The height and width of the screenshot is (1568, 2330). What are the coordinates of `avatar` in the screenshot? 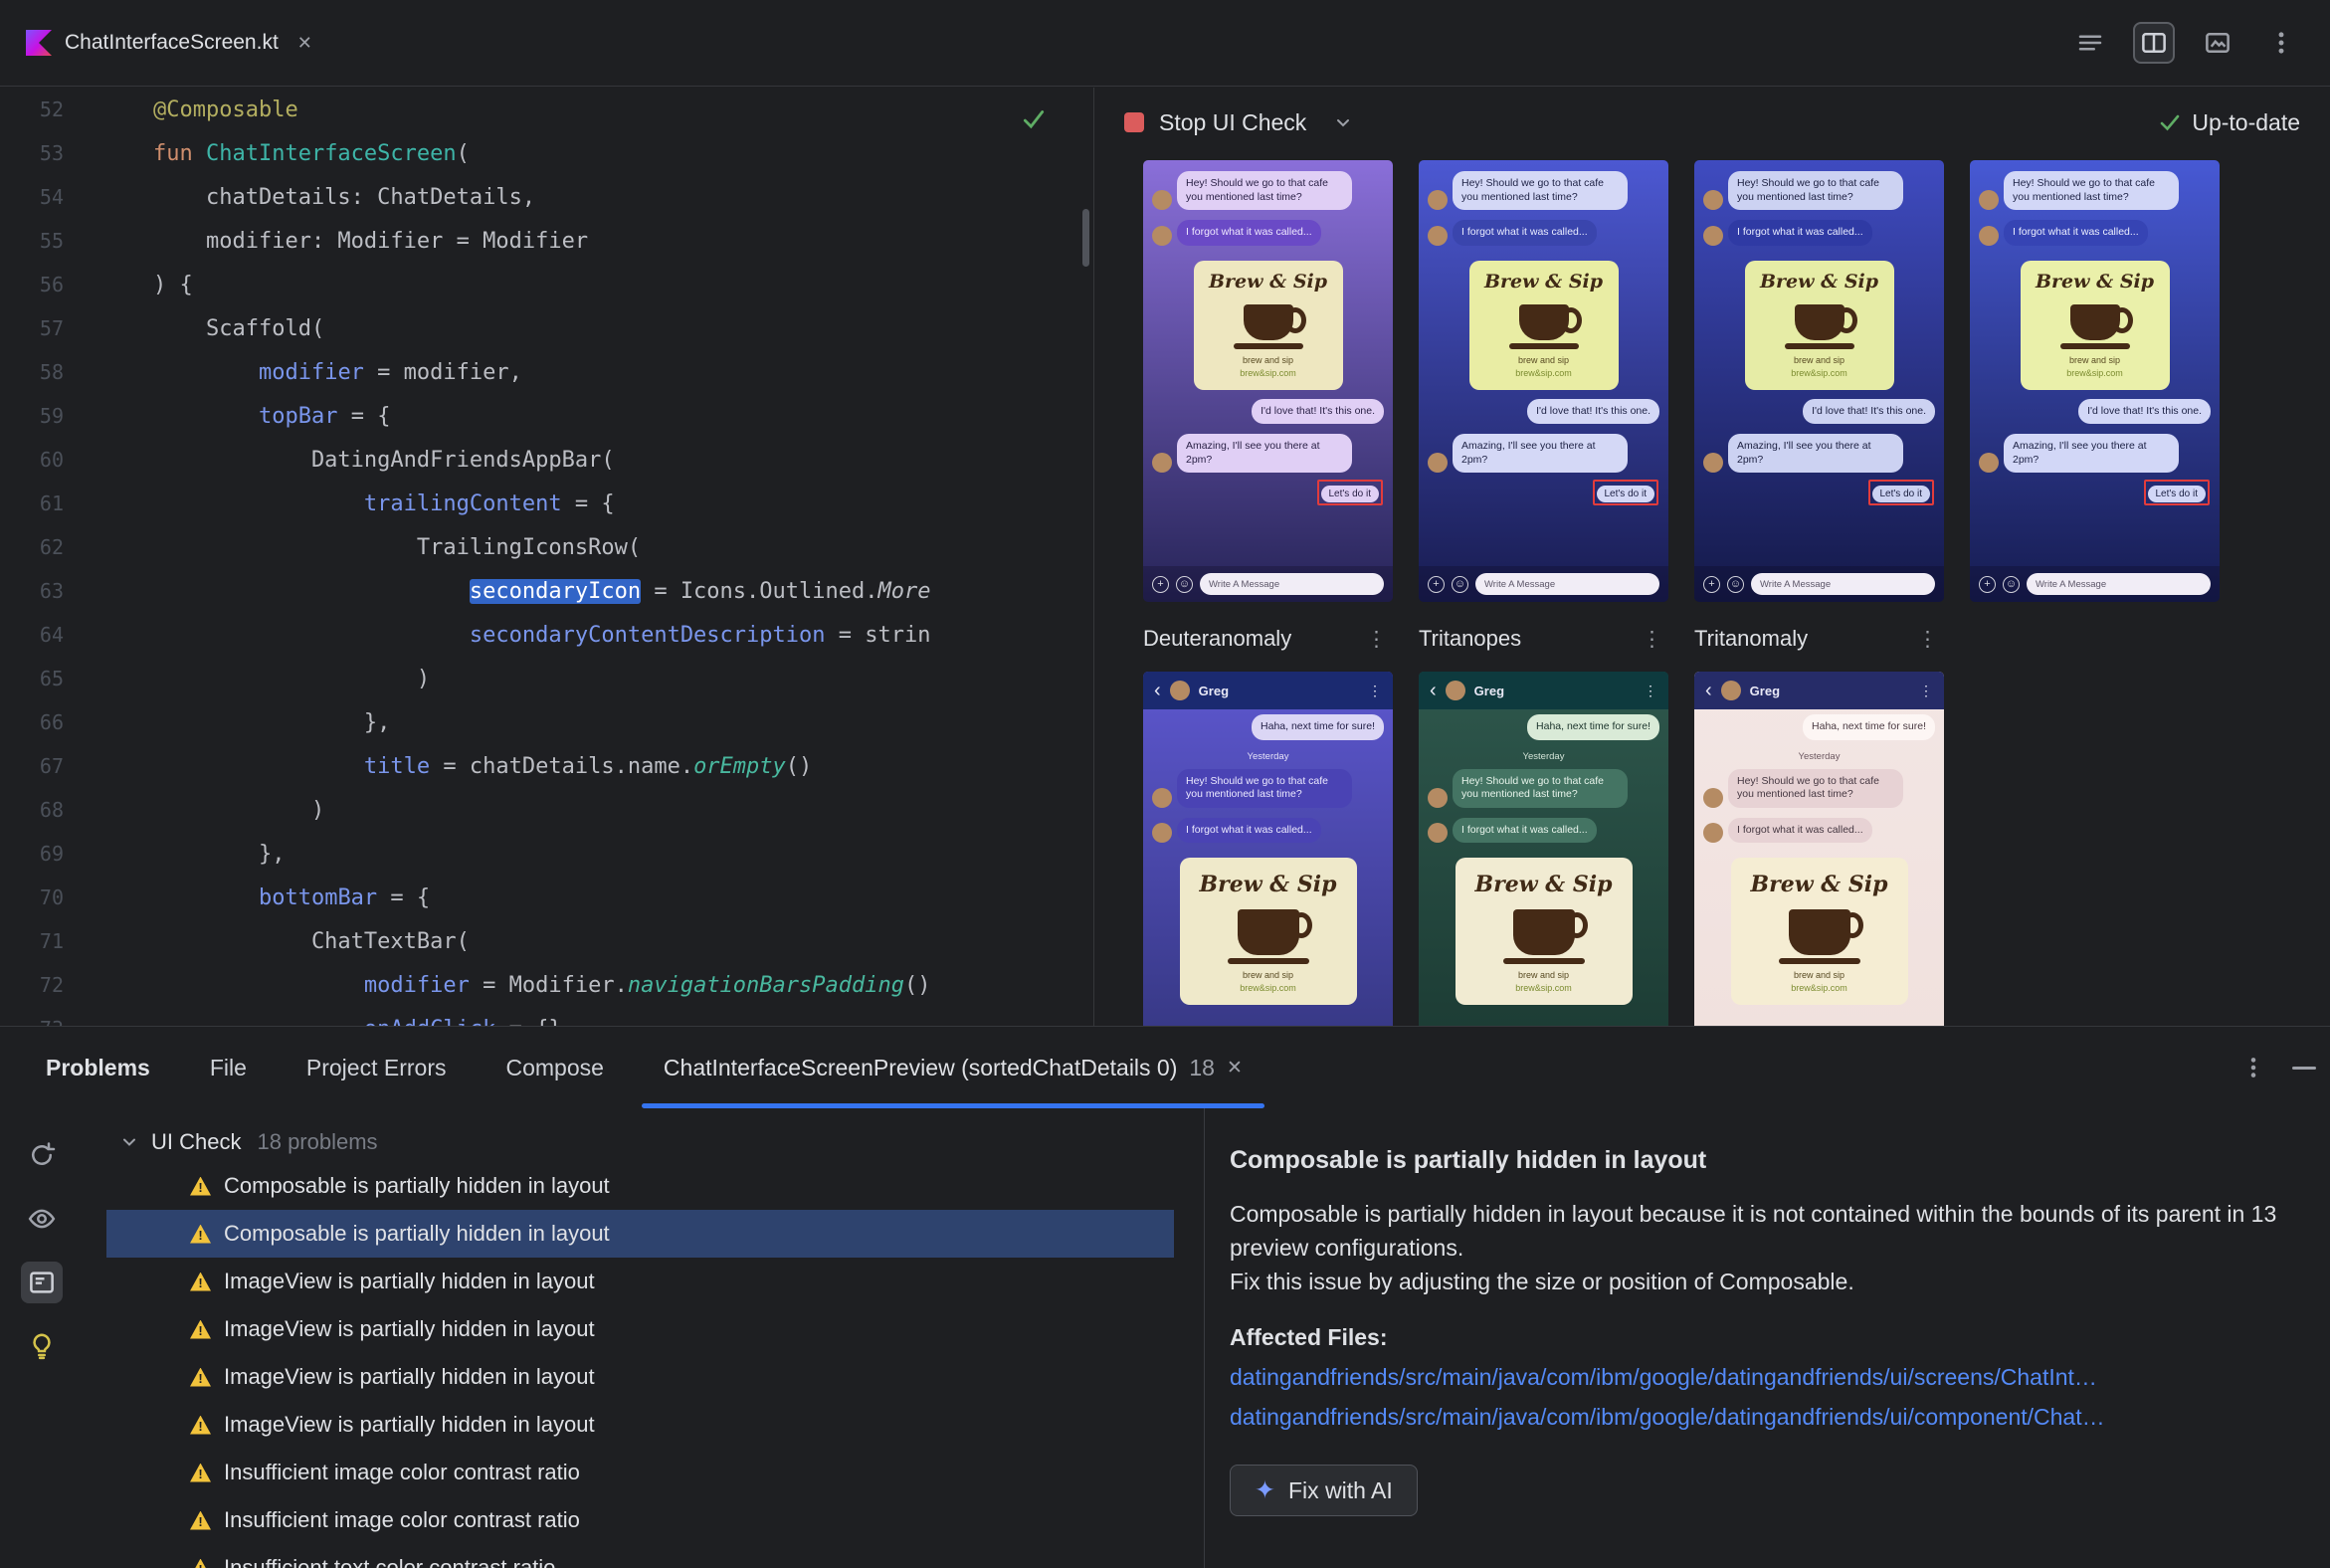 It's located at (1438, 833).